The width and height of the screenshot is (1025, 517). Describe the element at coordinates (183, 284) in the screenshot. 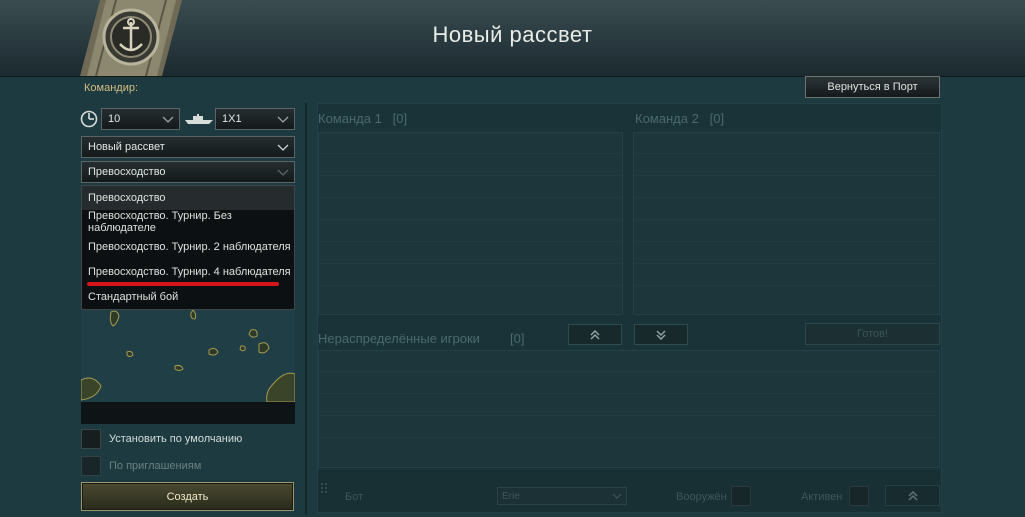

I see `highlight-underline` at that location.